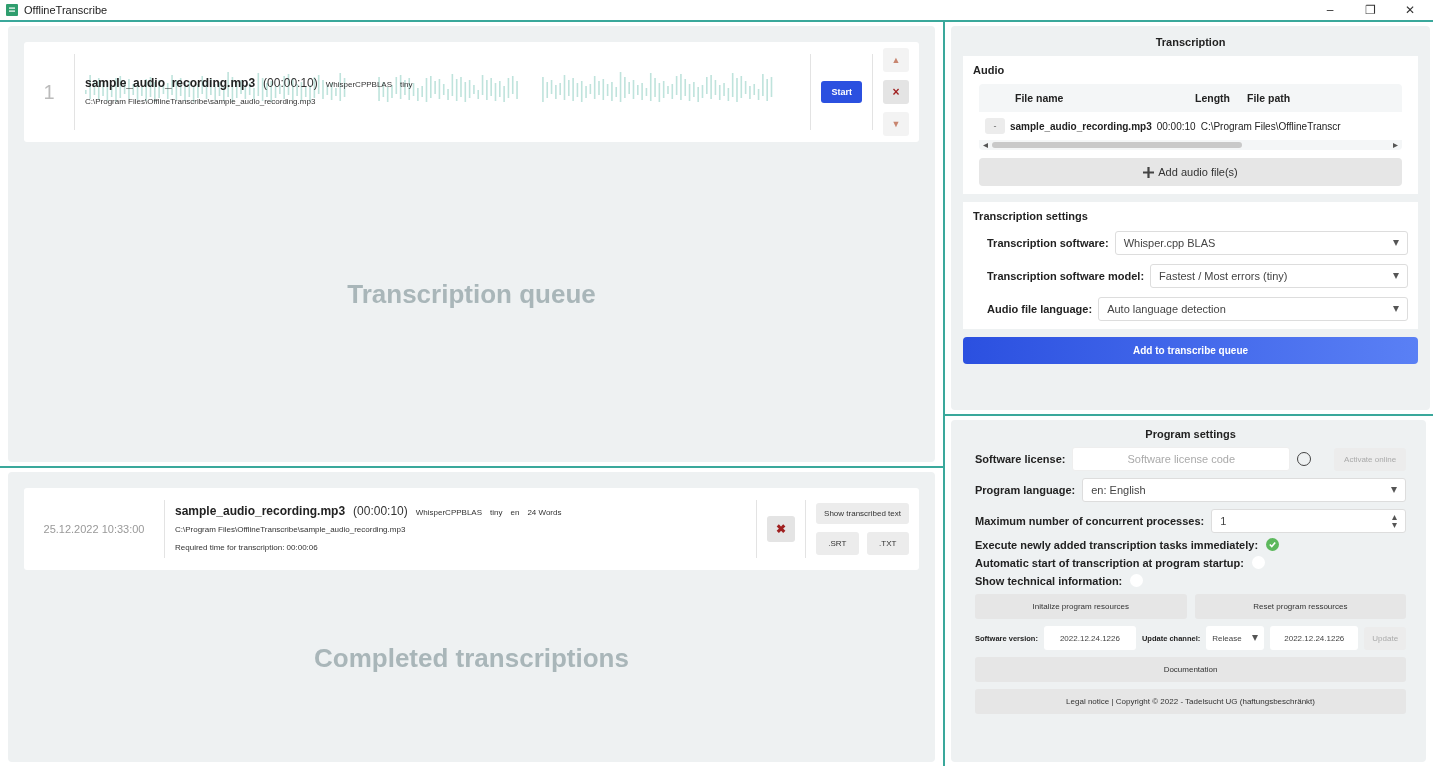  I want to click on window-control-button: ❐, so click(1370, 10).